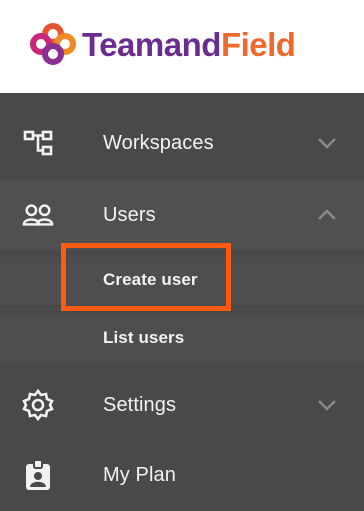 The image size is (364, 511). What do you see at coordinates (53, 44) in the screenshot?
I see `logo-mark-icon` at bounding box center [53, 44].